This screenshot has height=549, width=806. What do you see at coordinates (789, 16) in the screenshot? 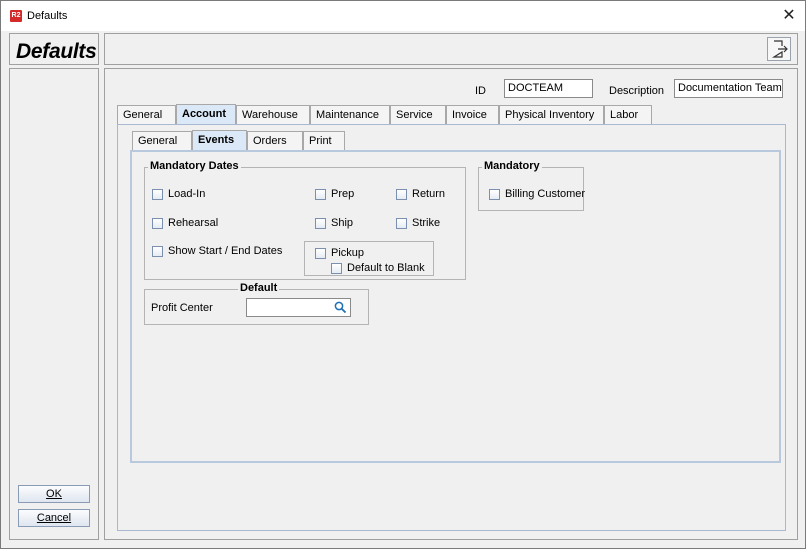
I see `close-icon: ✕` at bounding box center [789, 16].